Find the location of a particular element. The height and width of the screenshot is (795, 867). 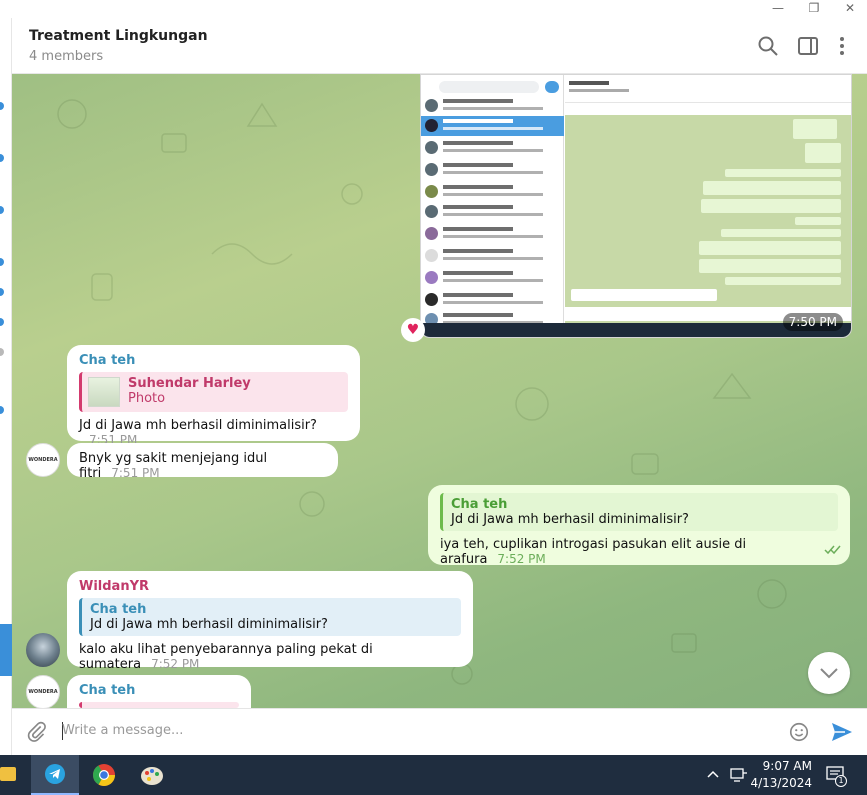

sidebar-toggle-icon is located at coordinates (808, 46).